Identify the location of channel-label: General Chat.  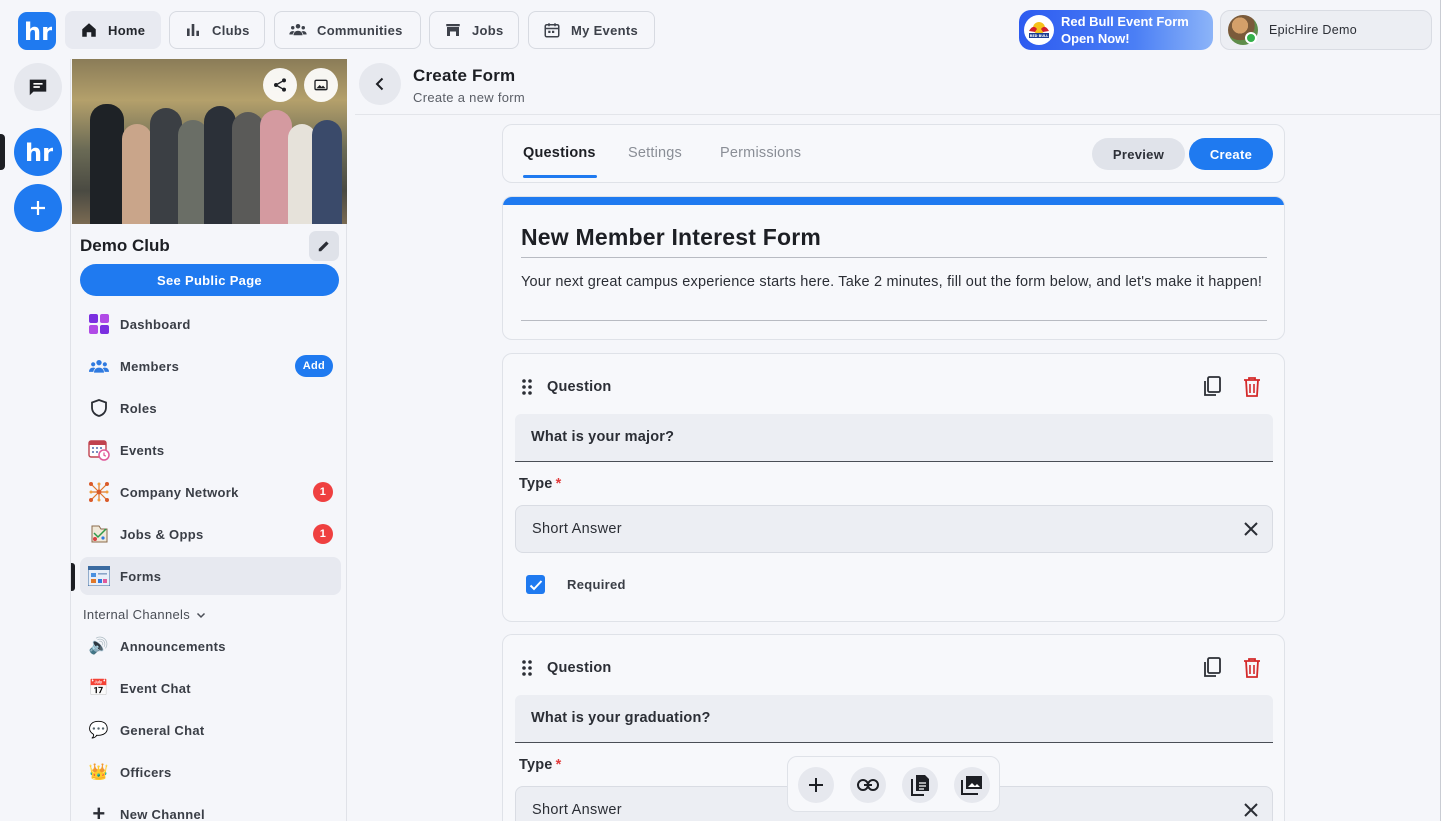
(162, 730).